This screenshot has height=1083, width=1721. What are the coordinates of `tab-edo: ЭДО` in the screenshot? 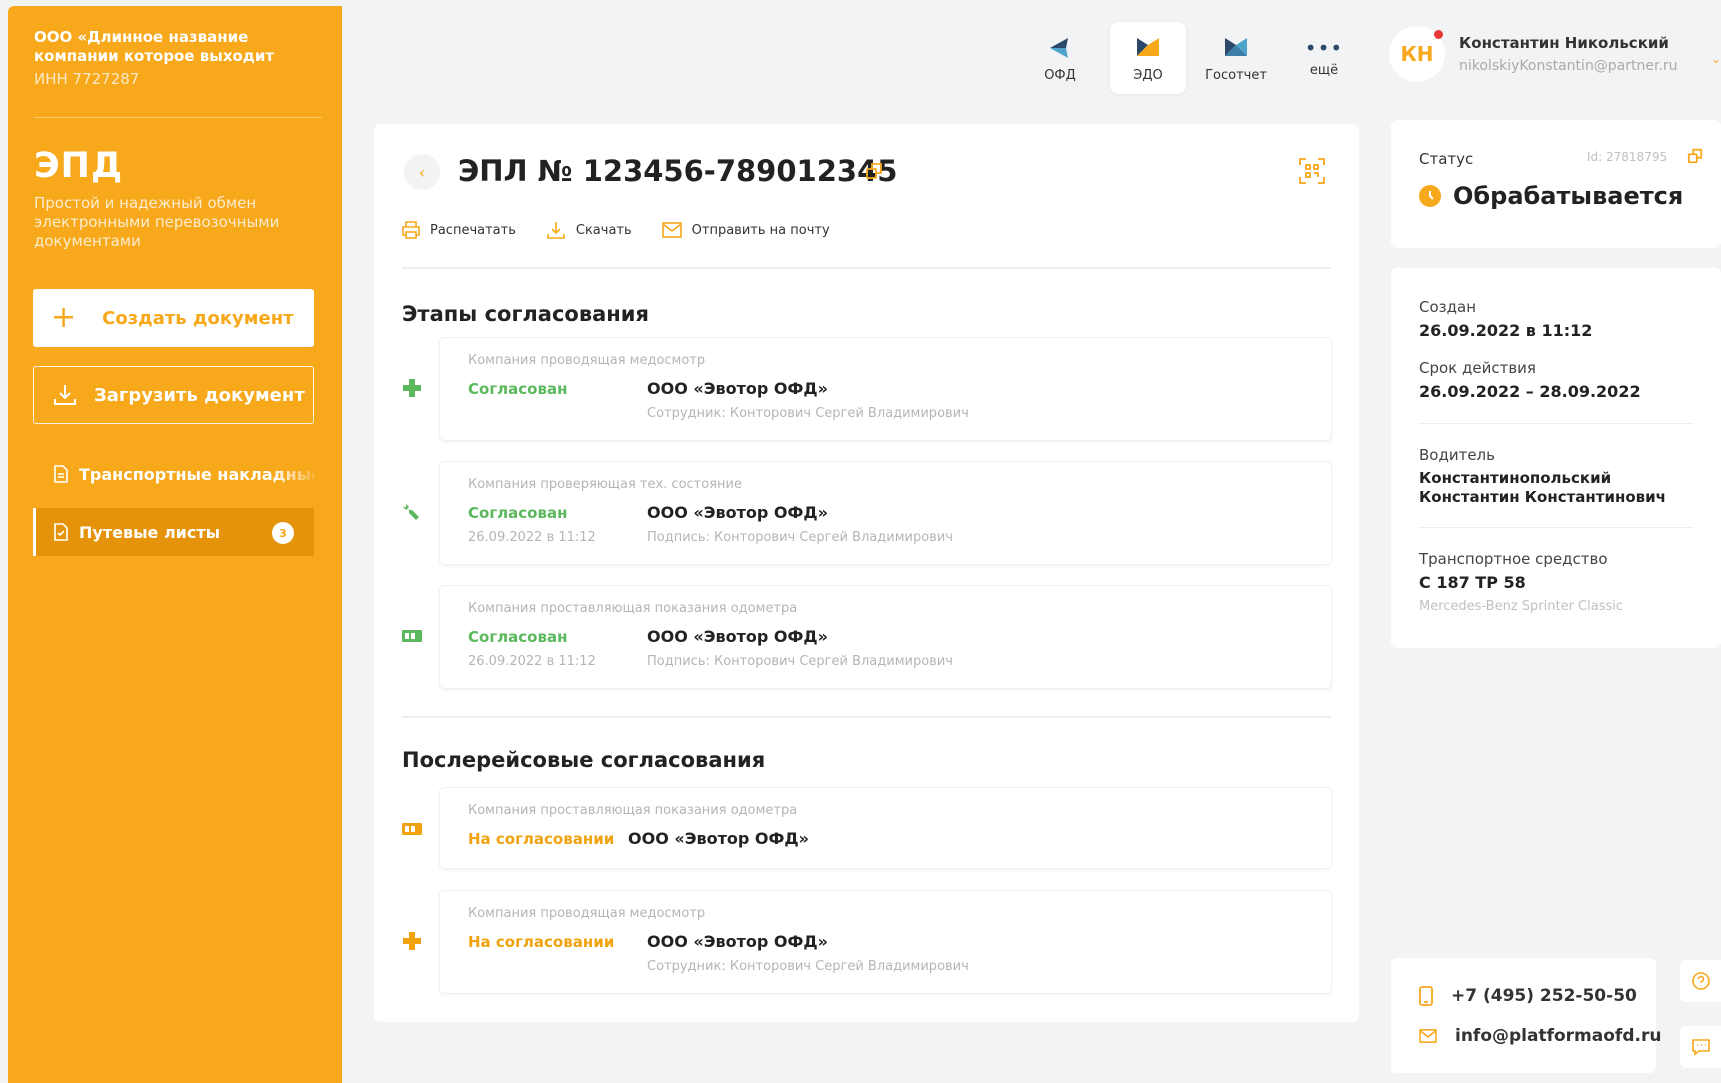 It's located at (1148, 58).